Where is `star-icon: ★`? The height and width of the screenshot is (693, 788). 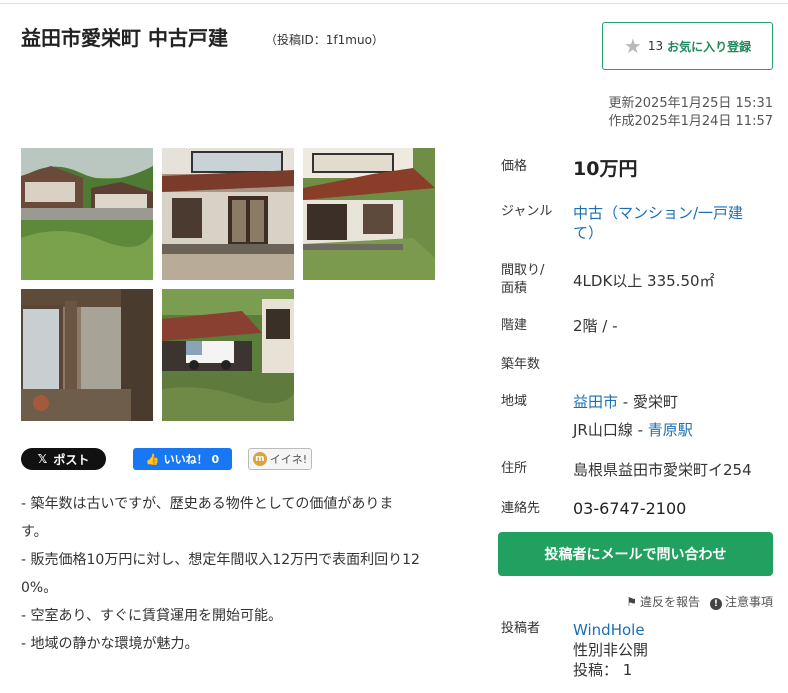
star-icon: ★ is located at coordinates (632, 46).